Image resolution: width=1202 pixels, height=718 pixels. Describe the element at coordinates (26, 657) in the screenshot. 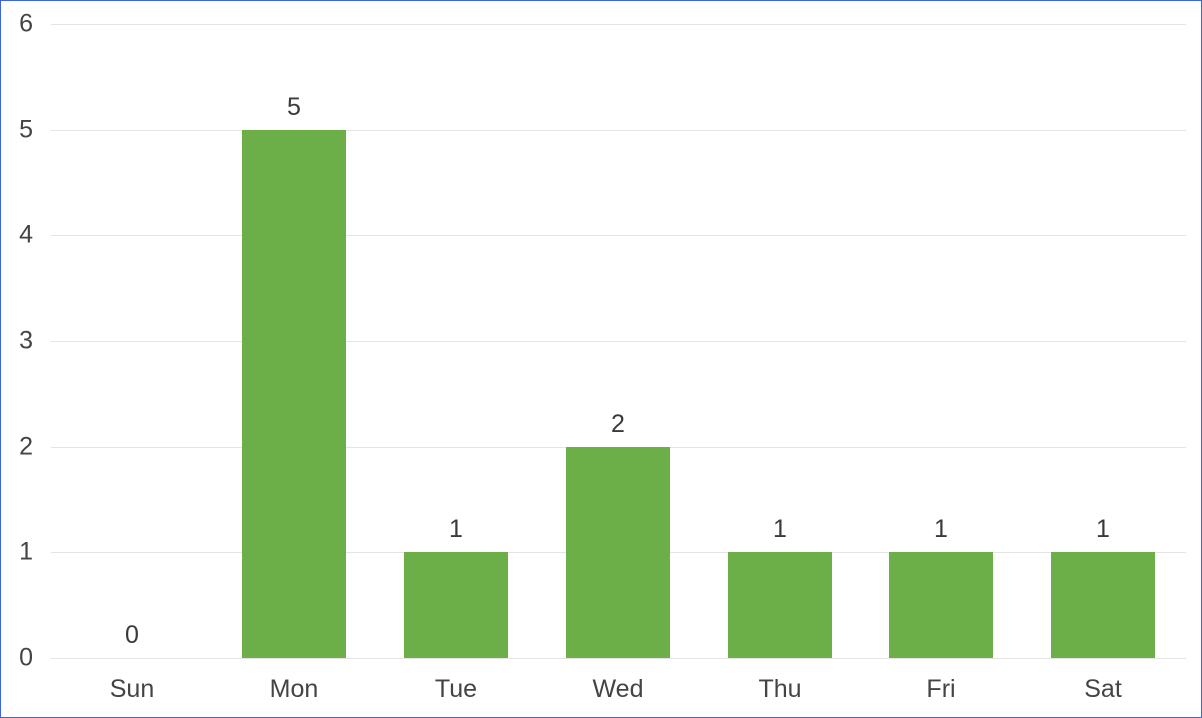

I see `y-axis-tick-0: 0` at that location.